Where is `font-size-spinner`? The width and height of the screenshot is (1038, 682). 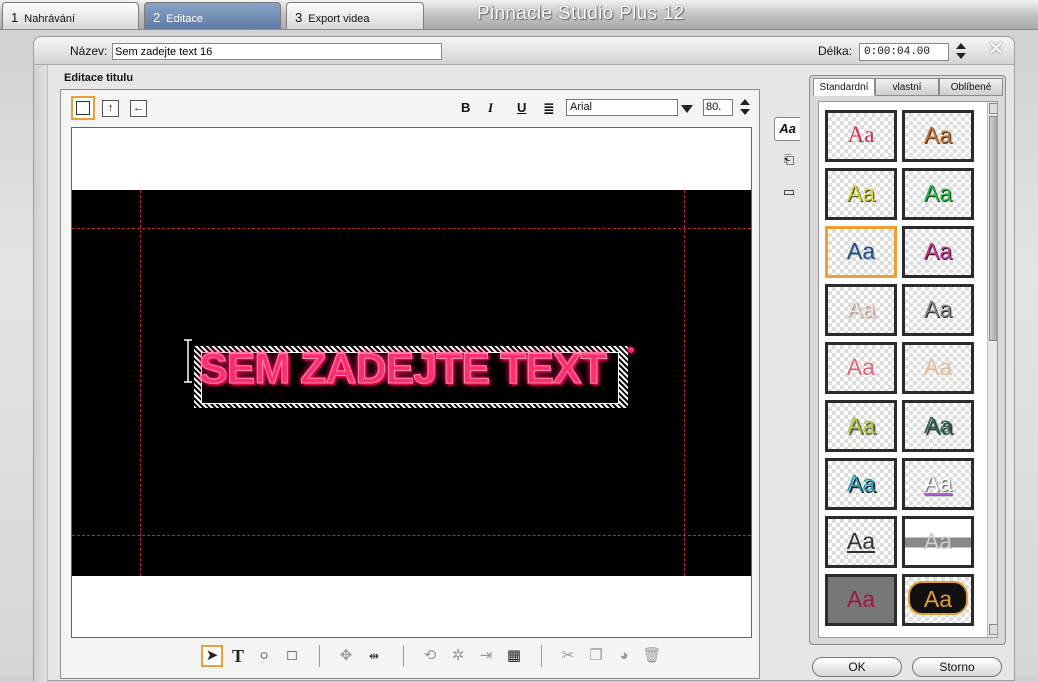
font-size-spinner is located at coordinates (745, 108).